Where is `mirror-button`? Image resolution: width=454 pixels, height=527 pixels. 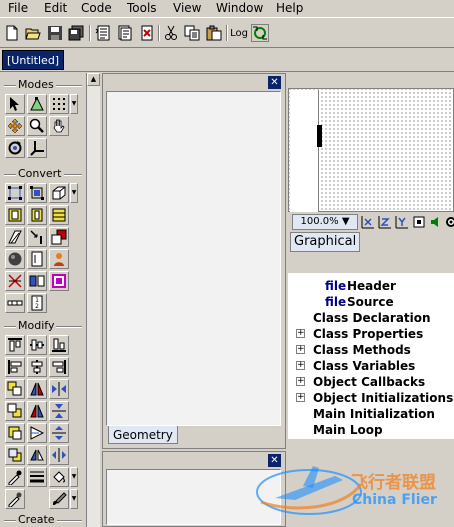 mirror-button is located at coordinates (37, 455).